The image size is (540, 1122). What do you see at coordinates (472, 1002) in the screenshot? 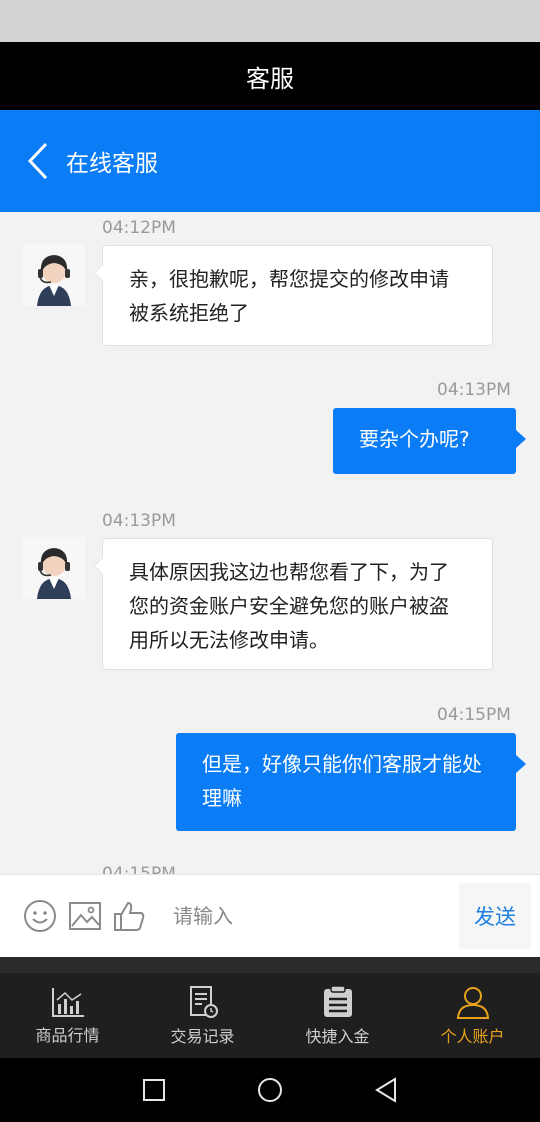
I see `user-icon` at bounding box center [472, 1002].